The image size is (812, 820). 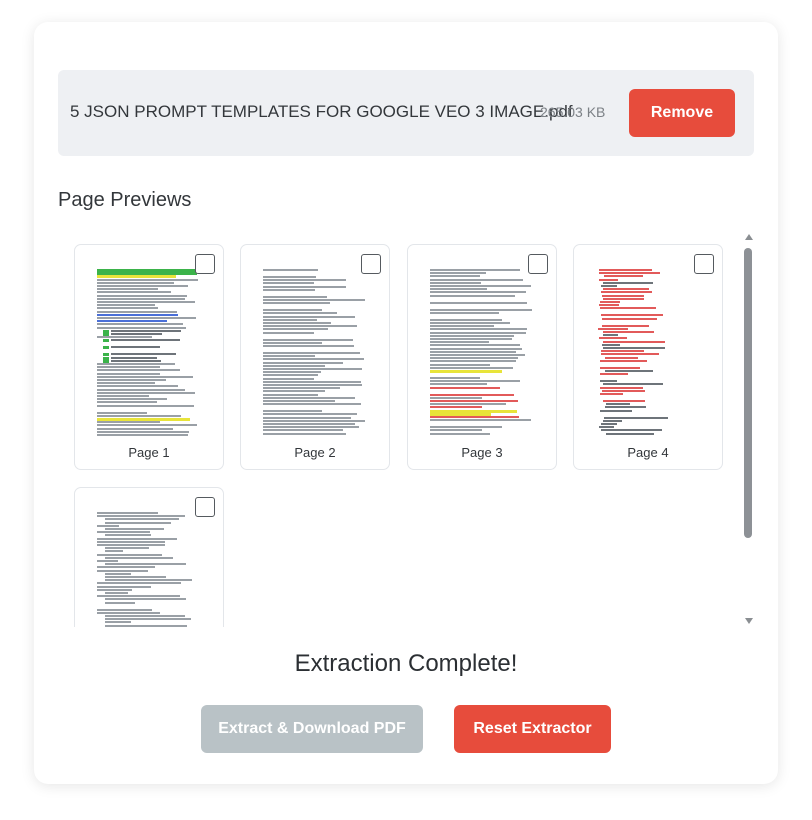 I want to click on page-preview-1: Page 1, so click(x=149, y=357).